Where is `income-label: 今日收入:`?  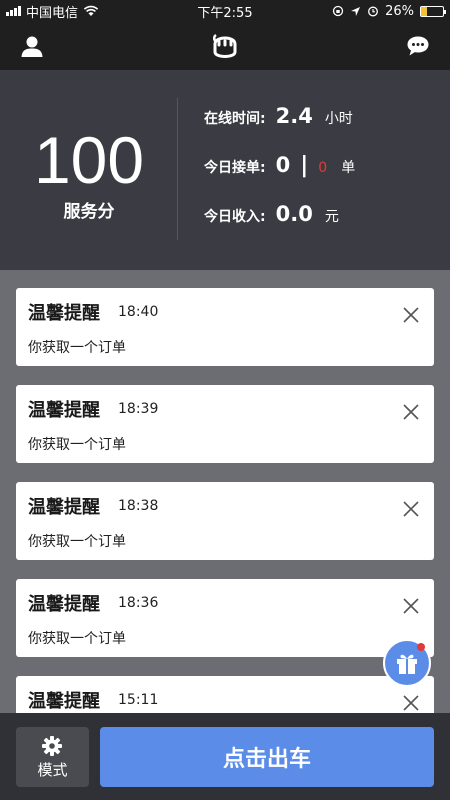 income-label: 今日收入: is located at coordinates (235, 217).